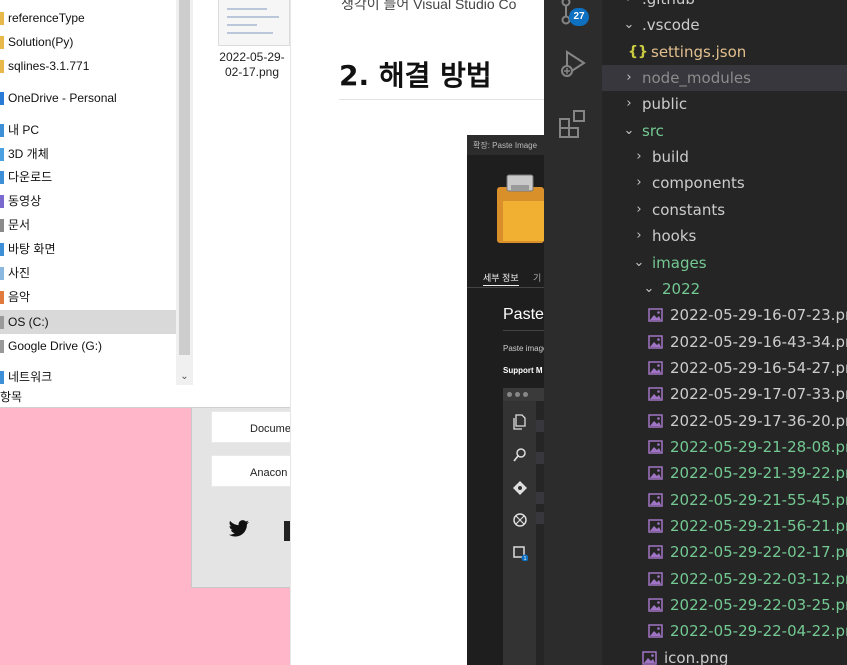 The image size is (847, 665). I want to click on tree-file: 2022-05-29-22-04-22.png, so click(724, 631).